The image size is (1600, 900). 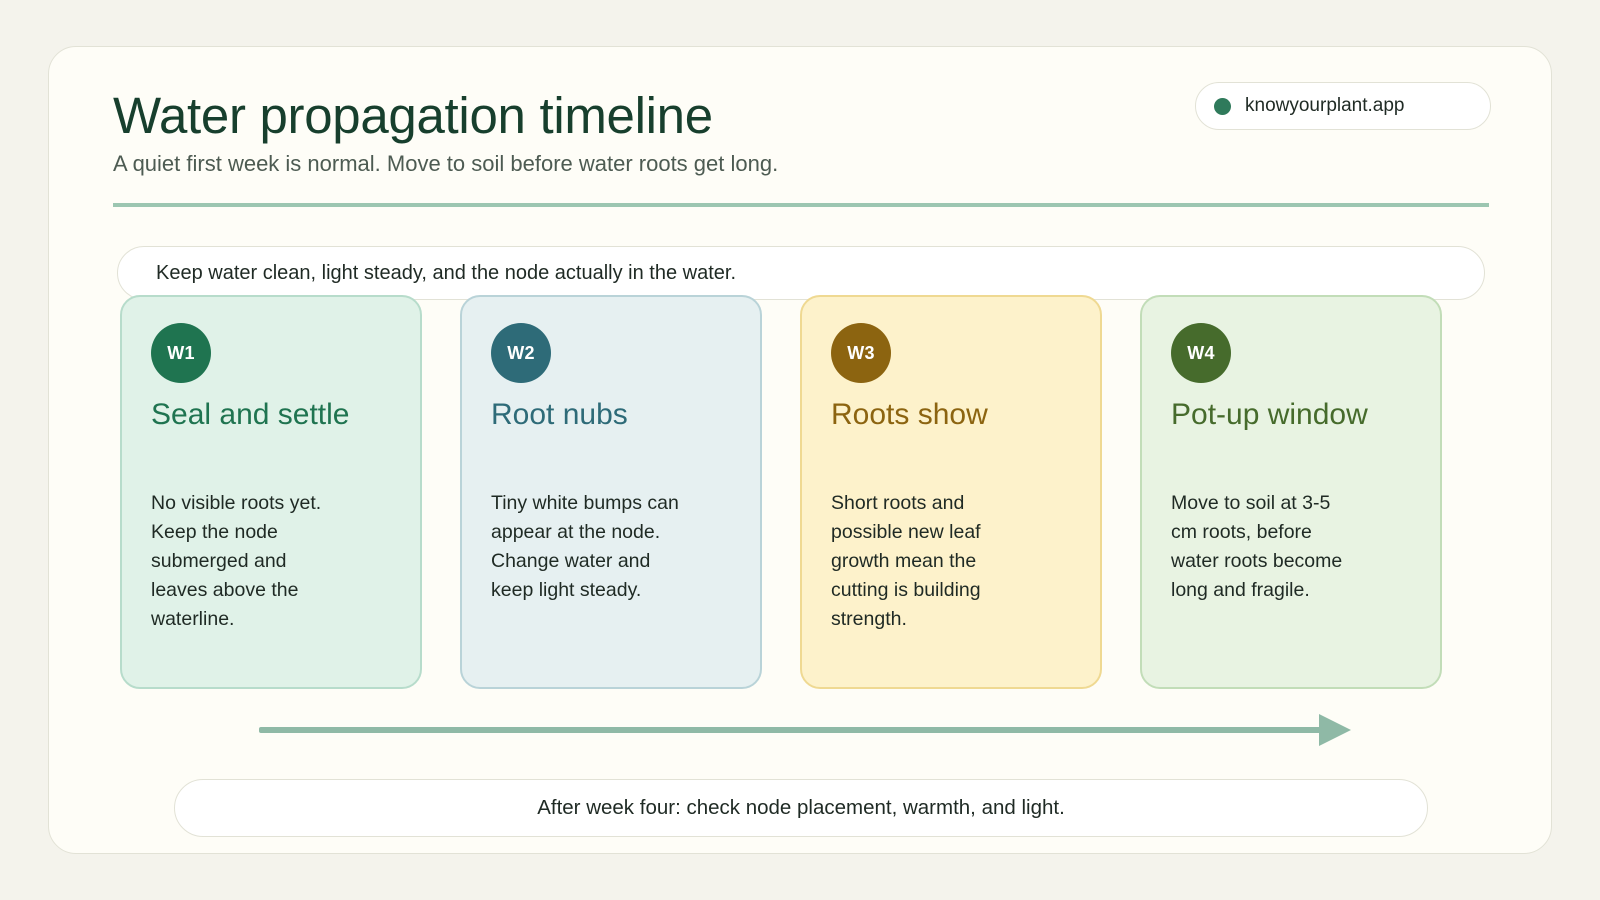 I want to click on page-title: Water propagation timeline, so click(x=413, y=115).